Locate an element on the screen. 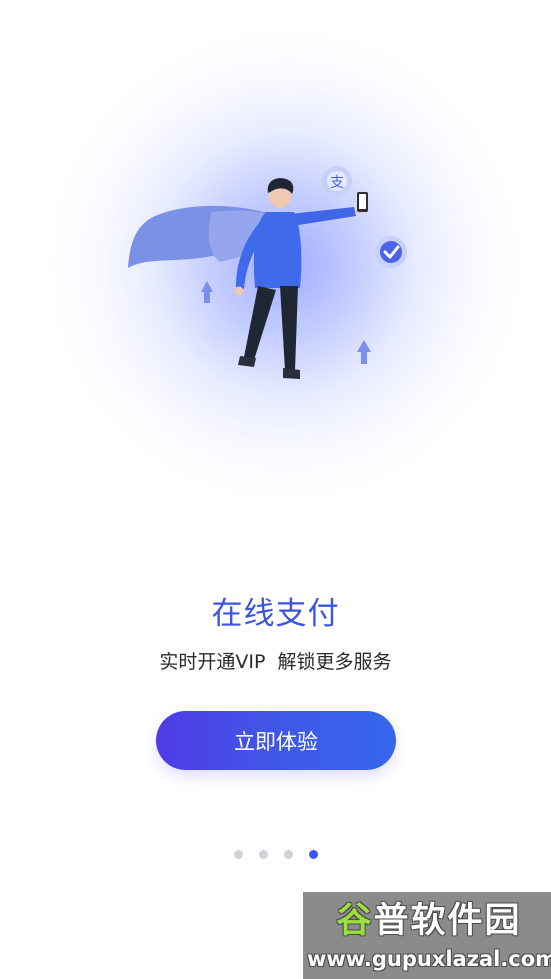 This screenshot has width=551, height=979. watermark-title-rest: 普软件园 is located at coordinates (447, 921).